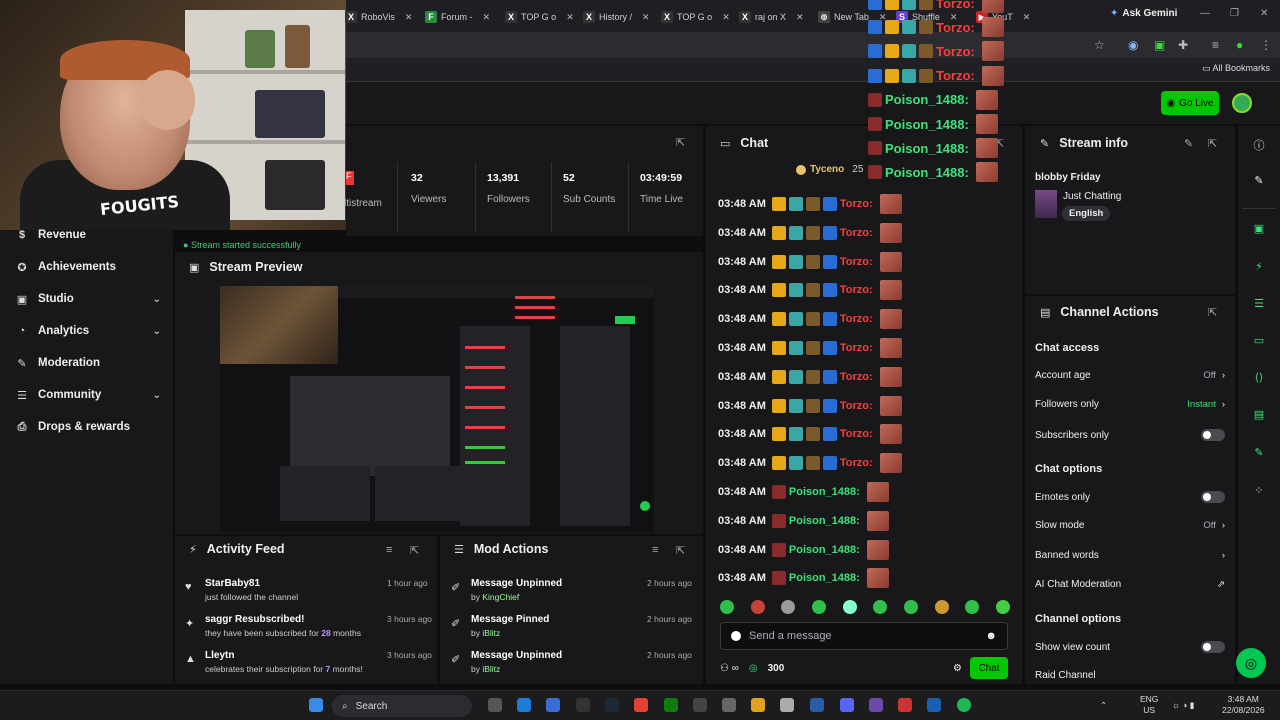  What do you see at coordinates (88, 395) in the screenshot?
I see `sidebar-item-community: ☰ Community ⌄` at bounding box center [88, 395].